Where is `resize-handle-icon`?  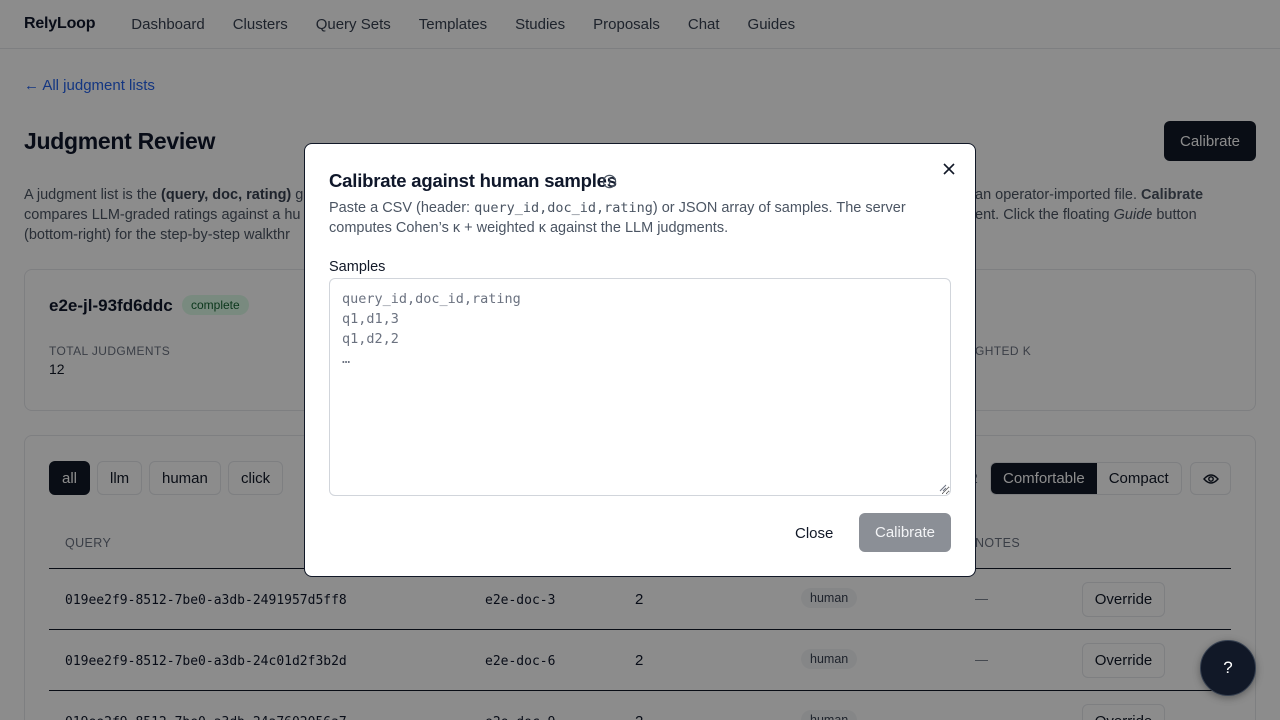 resize-handle-icon is located at coordinates (943, 488).